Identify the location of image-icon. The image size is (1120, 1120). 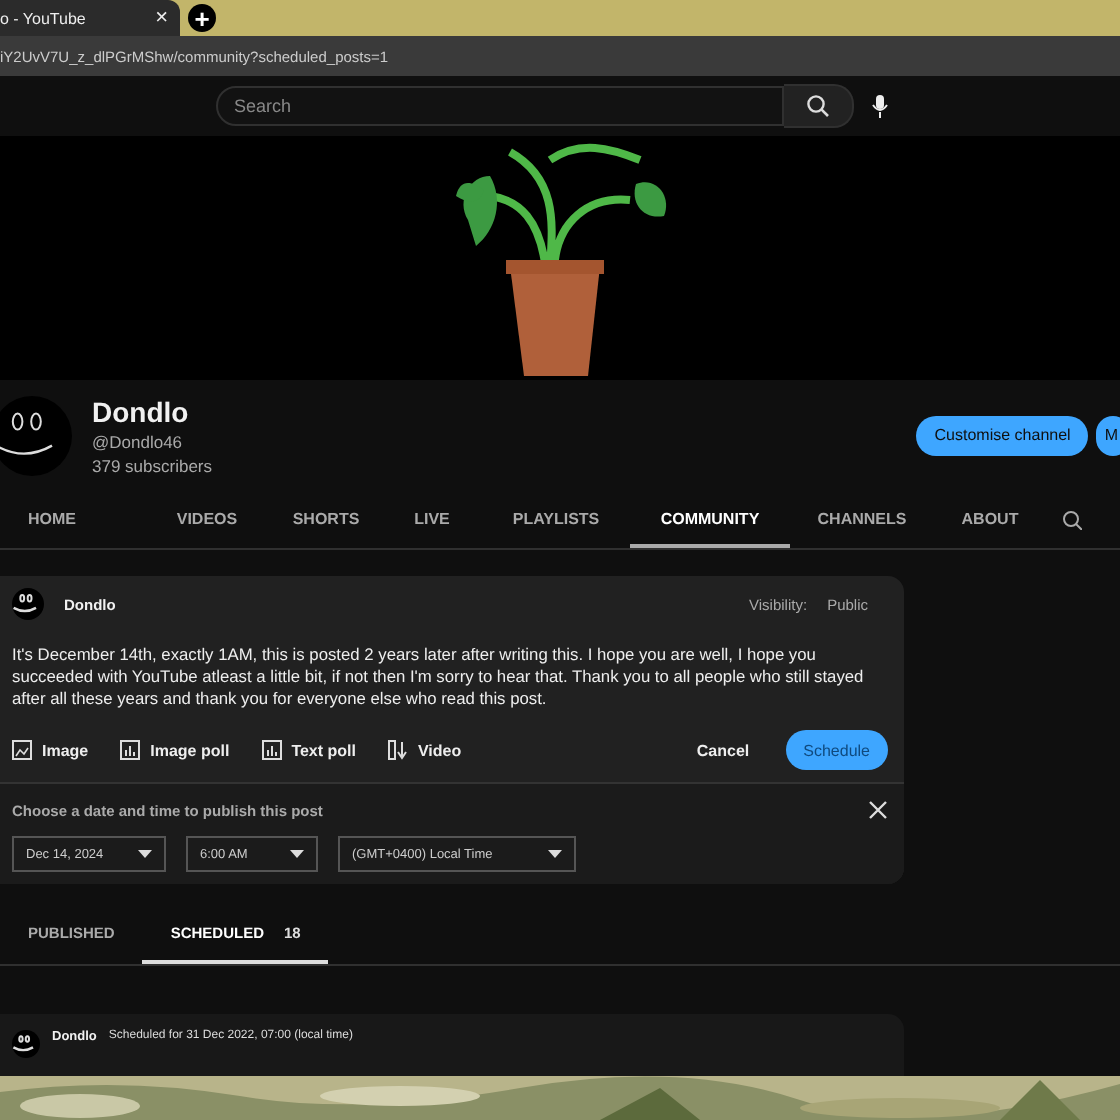
(22, 750).